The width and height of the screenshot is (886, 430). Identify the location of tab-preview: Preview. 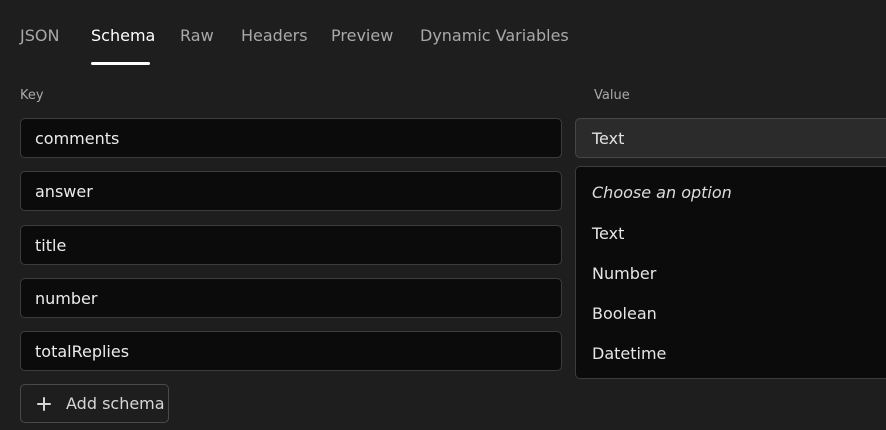
(362, 35).